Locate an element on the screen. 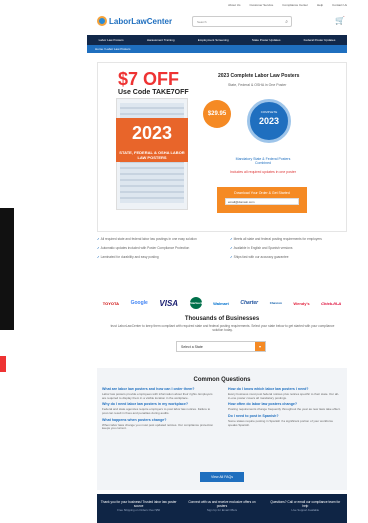  view-all-faqs-button: View All FAQs is located at coordinates (222, 477).